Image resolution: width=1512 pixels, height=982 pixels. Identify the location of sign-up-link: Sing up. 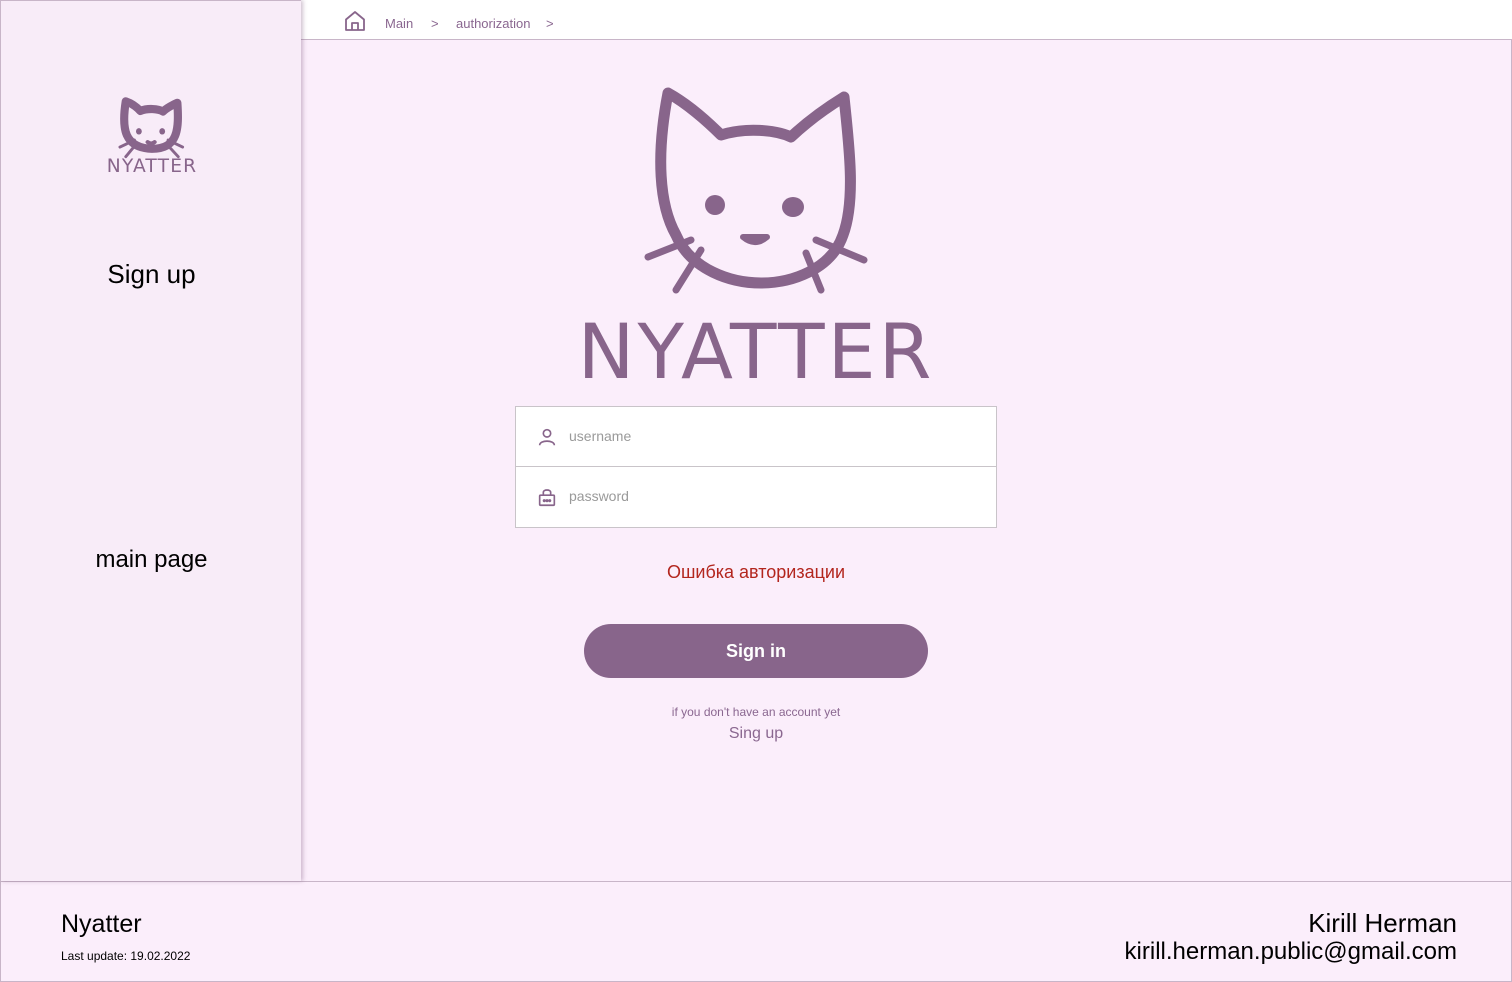
(756, 734).